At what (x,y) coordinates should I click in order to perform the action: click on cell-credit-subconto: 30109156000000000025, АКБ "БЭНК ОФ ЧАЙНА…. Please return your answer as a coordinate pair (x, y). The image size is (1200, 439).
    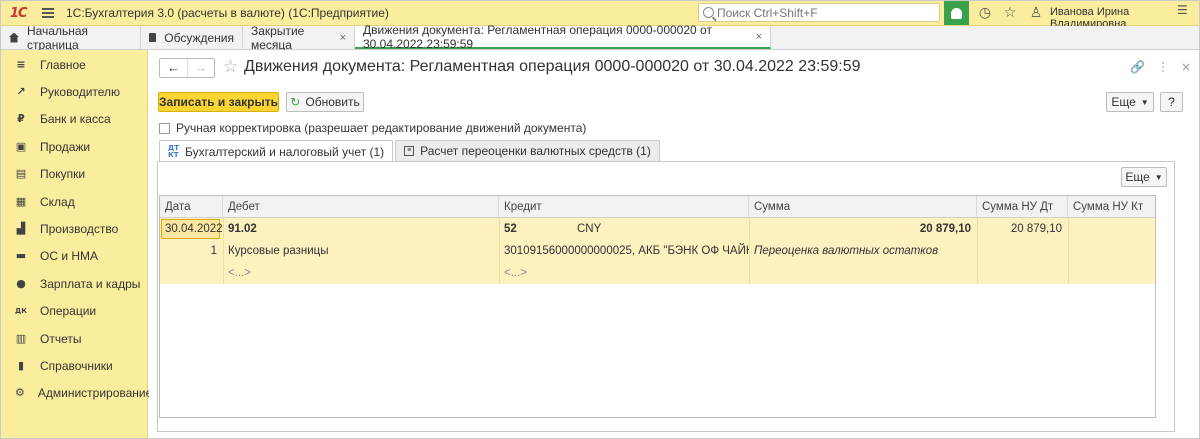
    Looking at the image, I should click on (624, 251).